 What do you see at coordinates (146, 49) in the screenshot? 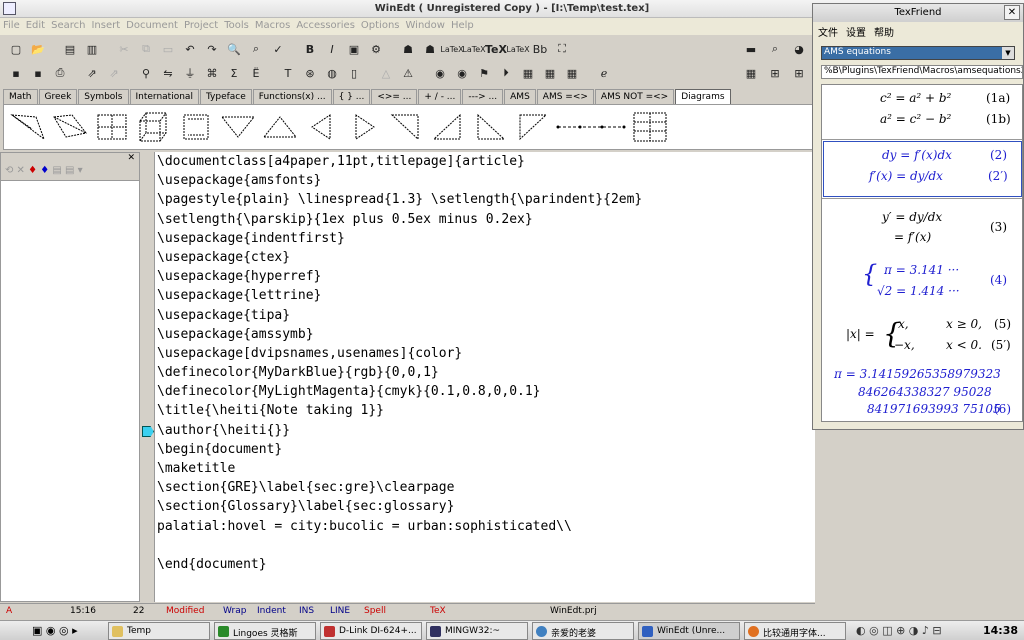
I see `copy-icon: ⧉` at bounding box center [146, 49].